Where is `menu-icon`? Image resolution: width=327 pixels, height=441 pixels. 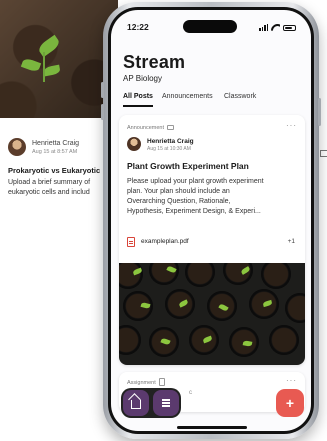 menu-icon is located at coordinates (166, 403).